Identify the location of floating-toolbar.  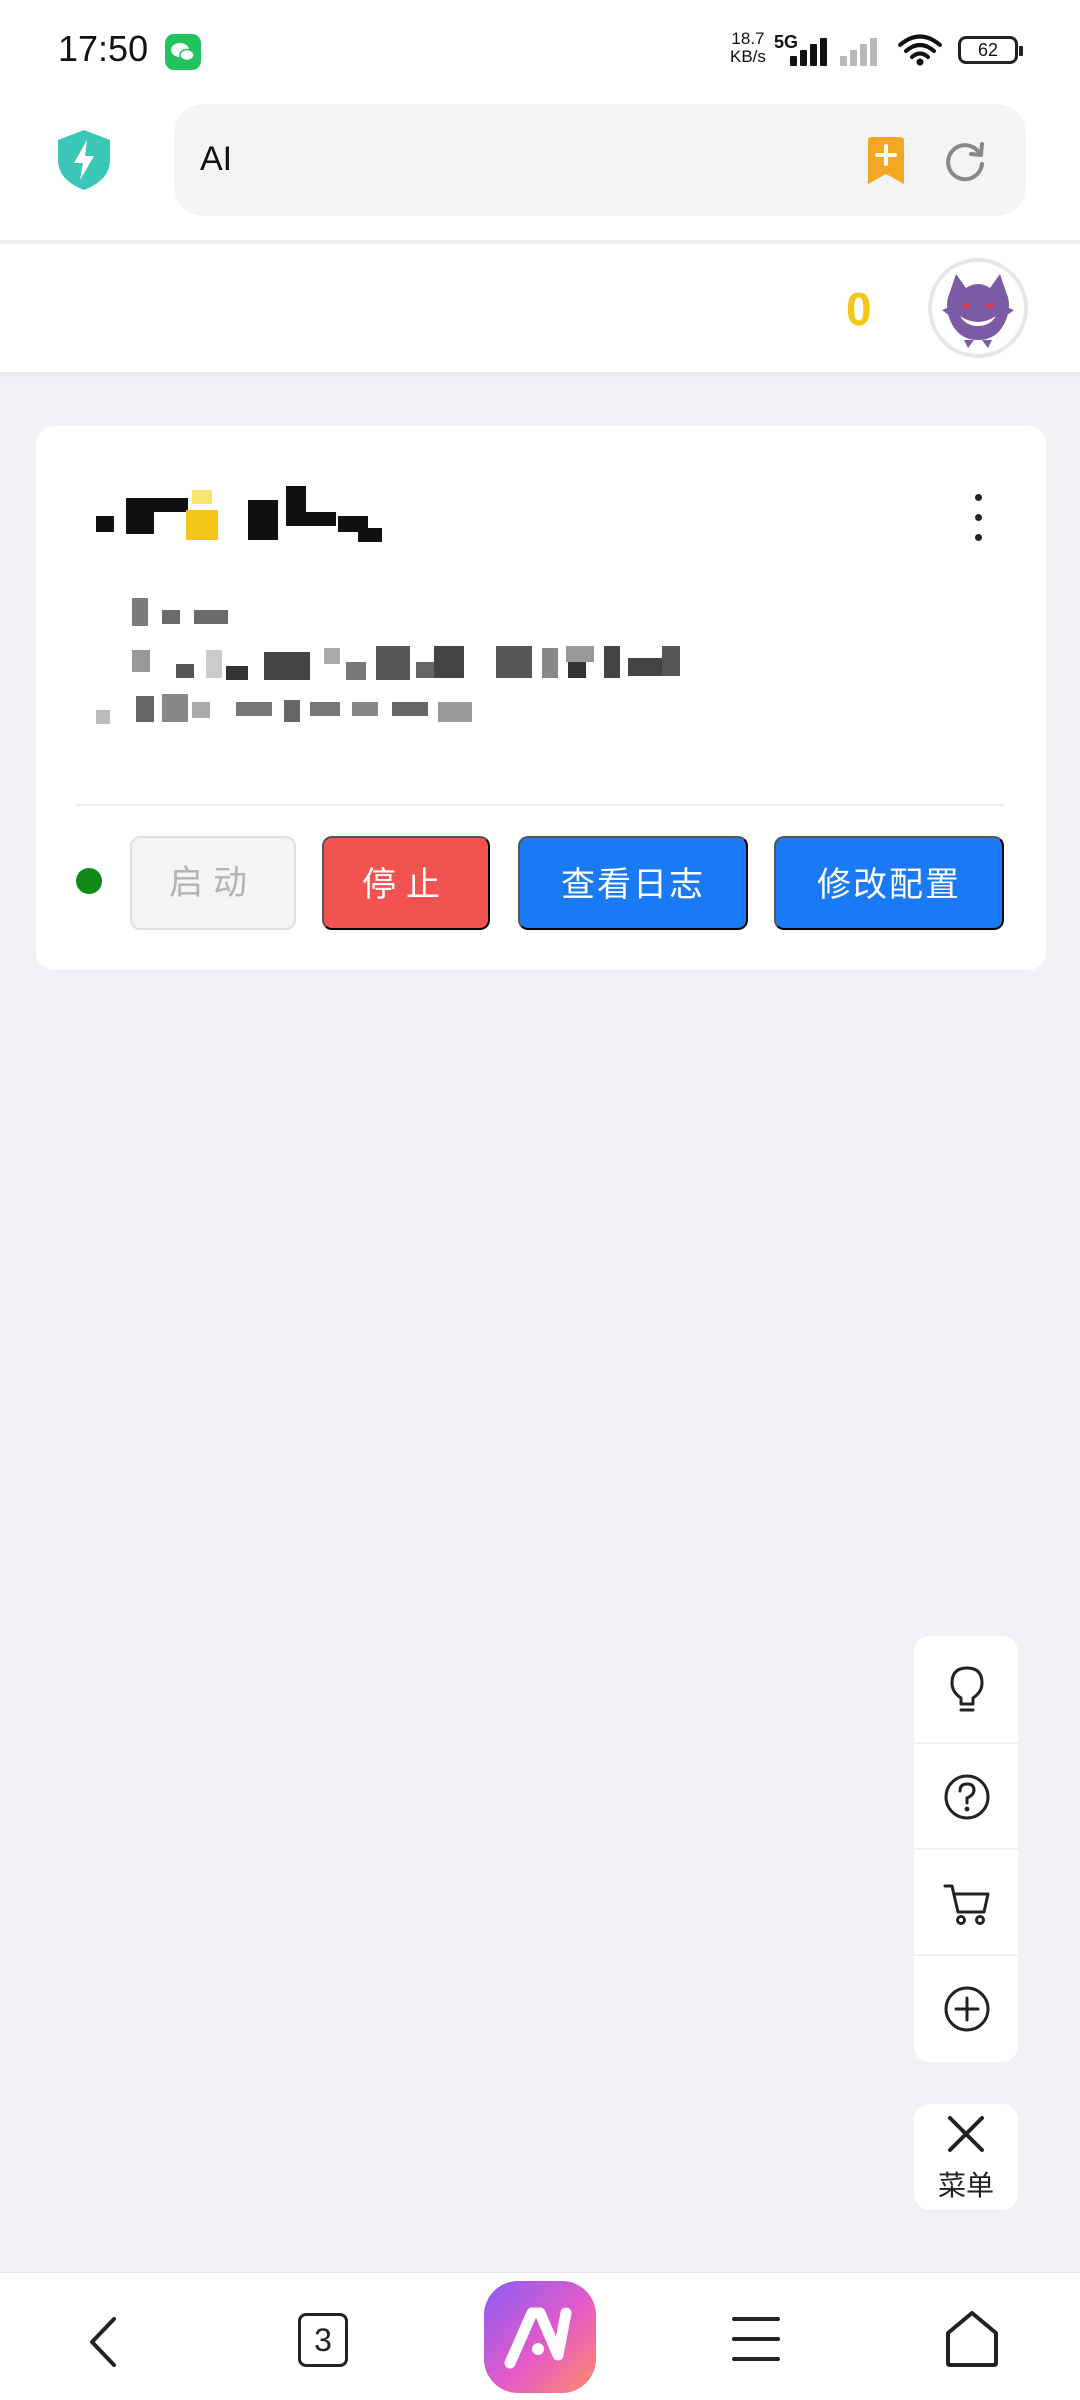
(966, 1849).